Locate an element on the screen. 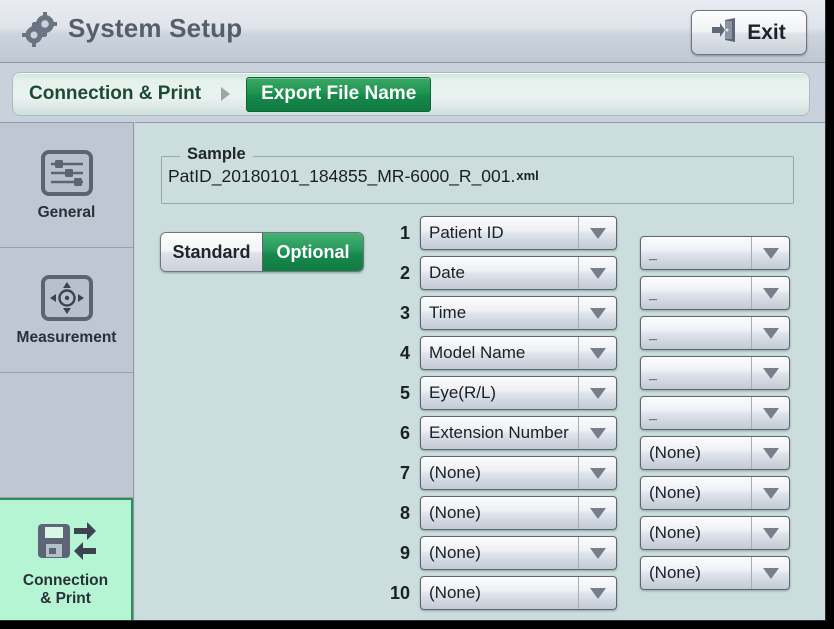 The width and height of the screenshot is (834, 629). field-row: 1 Patient ID is located at coordinates (498, 233).